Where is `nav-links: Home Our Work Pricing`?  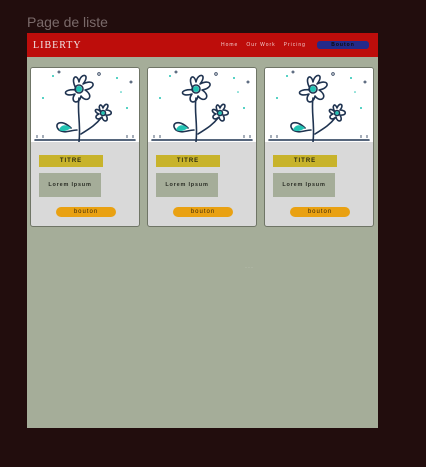
nav-links: Home Our Work Pricing is located at coordinates (263, 45).